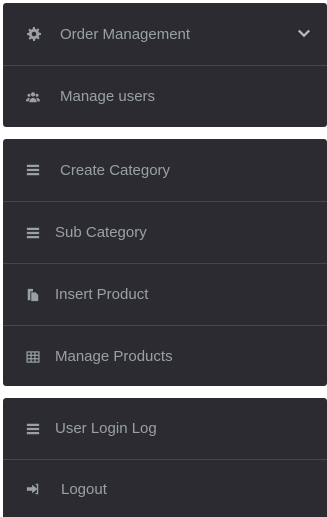  I want to click on menu-item-label: Manage users, so click(108, 96).